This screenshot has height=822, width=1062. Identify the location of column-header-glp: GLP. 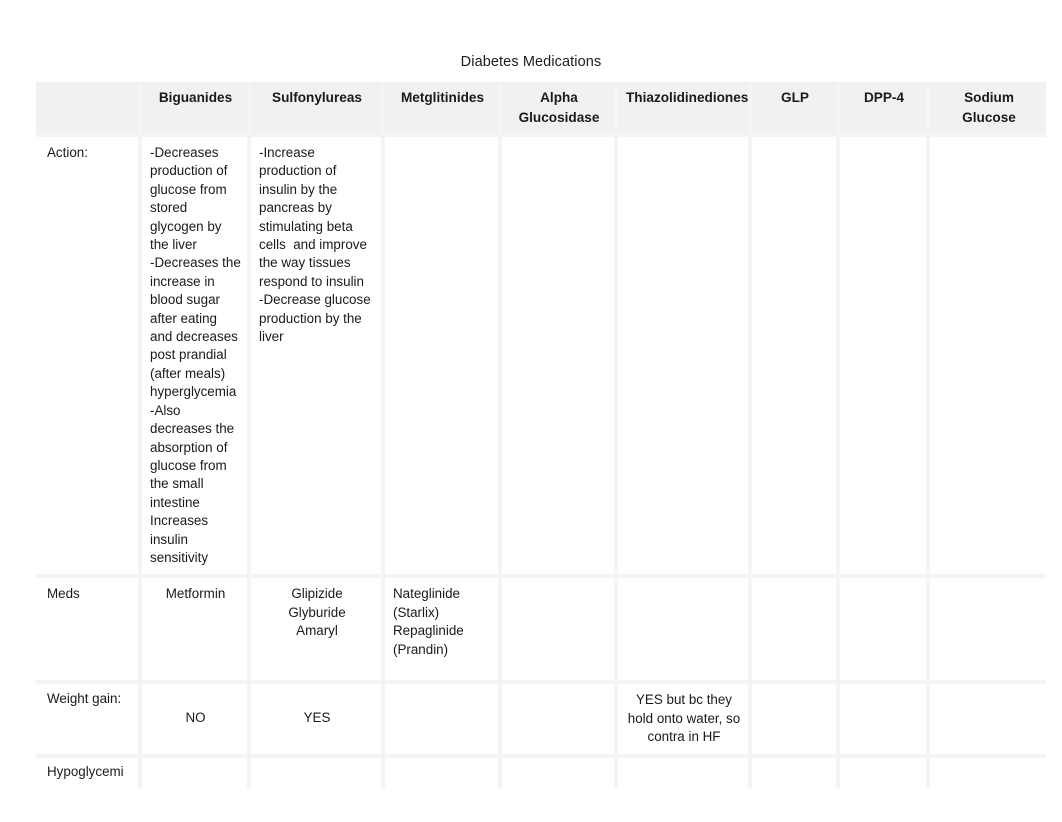
(796, 109).